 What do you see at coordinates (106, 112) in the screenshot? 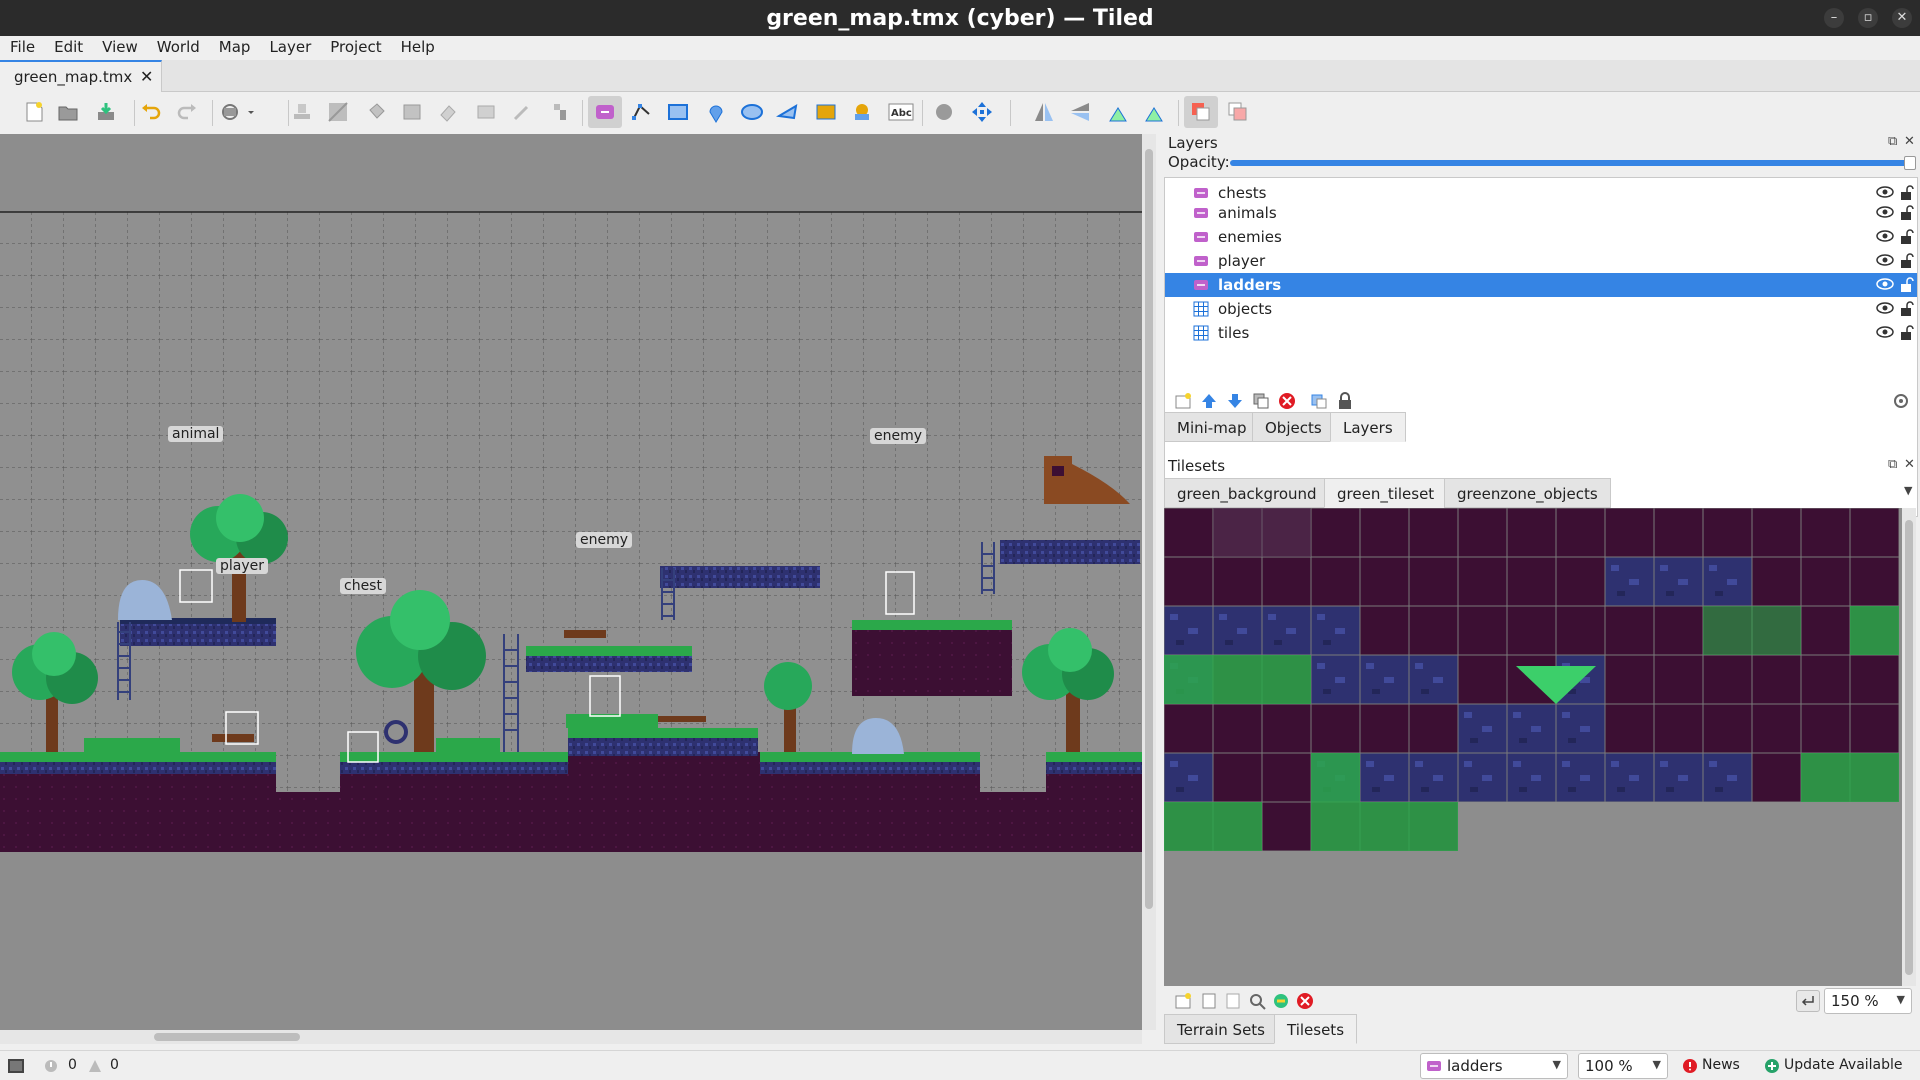
I see `save-file-icon` at bounding box center [106, 112].